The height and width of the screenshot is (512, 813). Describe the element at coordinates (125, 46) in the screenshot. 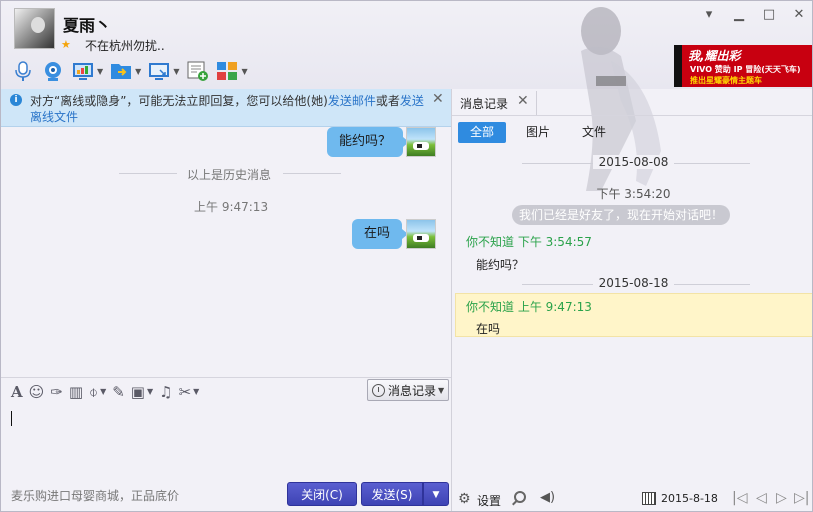

I see `contact-signature: 不在杭州勿扰..` at that location.